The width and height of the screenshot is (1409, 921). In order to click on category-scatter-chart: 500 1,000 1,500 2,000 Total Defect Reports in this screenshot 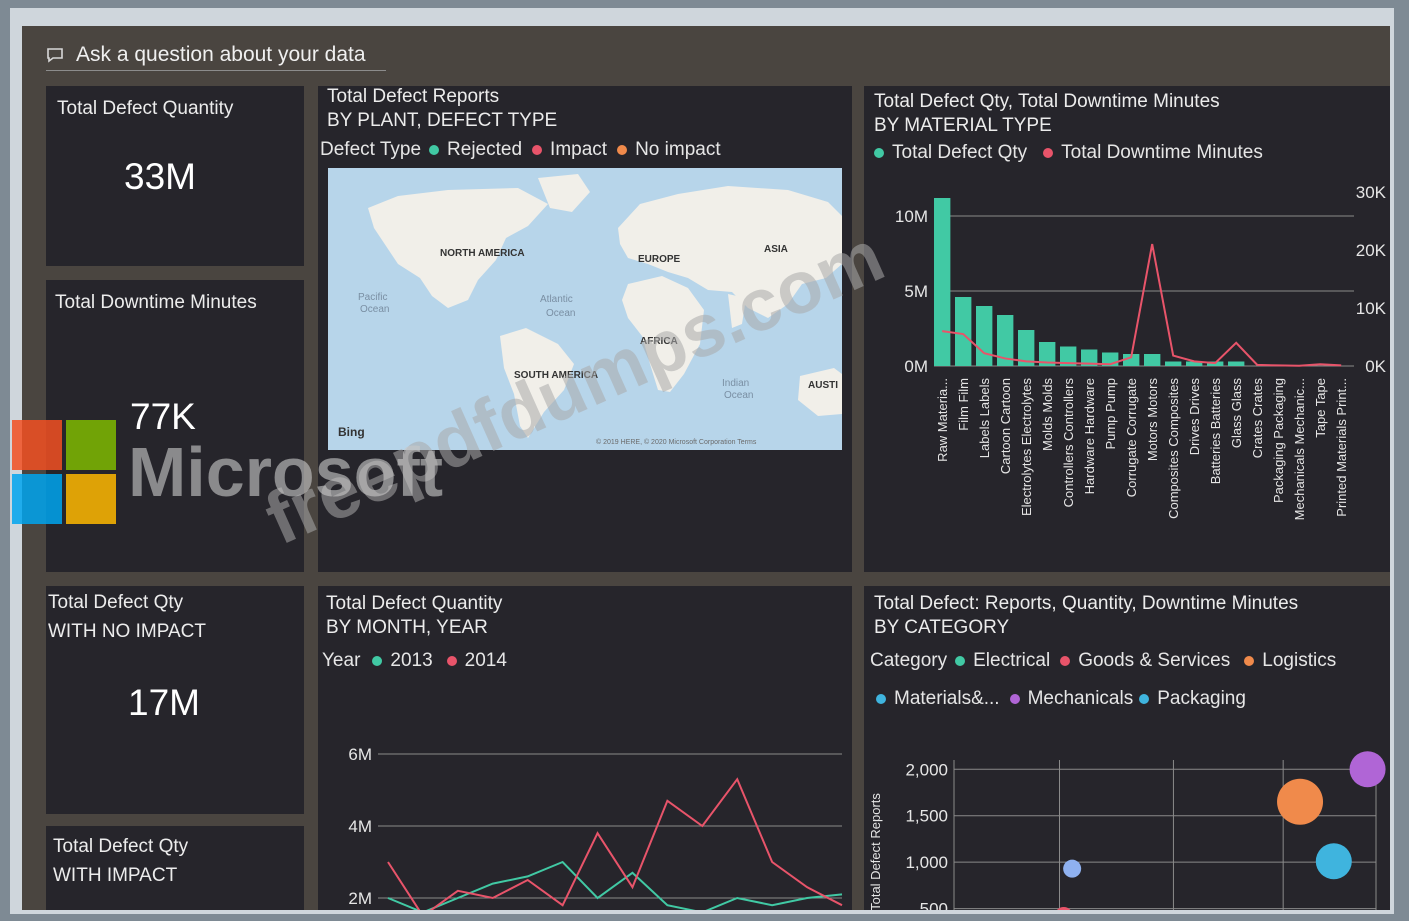, I will do `click(1127, 818)`.